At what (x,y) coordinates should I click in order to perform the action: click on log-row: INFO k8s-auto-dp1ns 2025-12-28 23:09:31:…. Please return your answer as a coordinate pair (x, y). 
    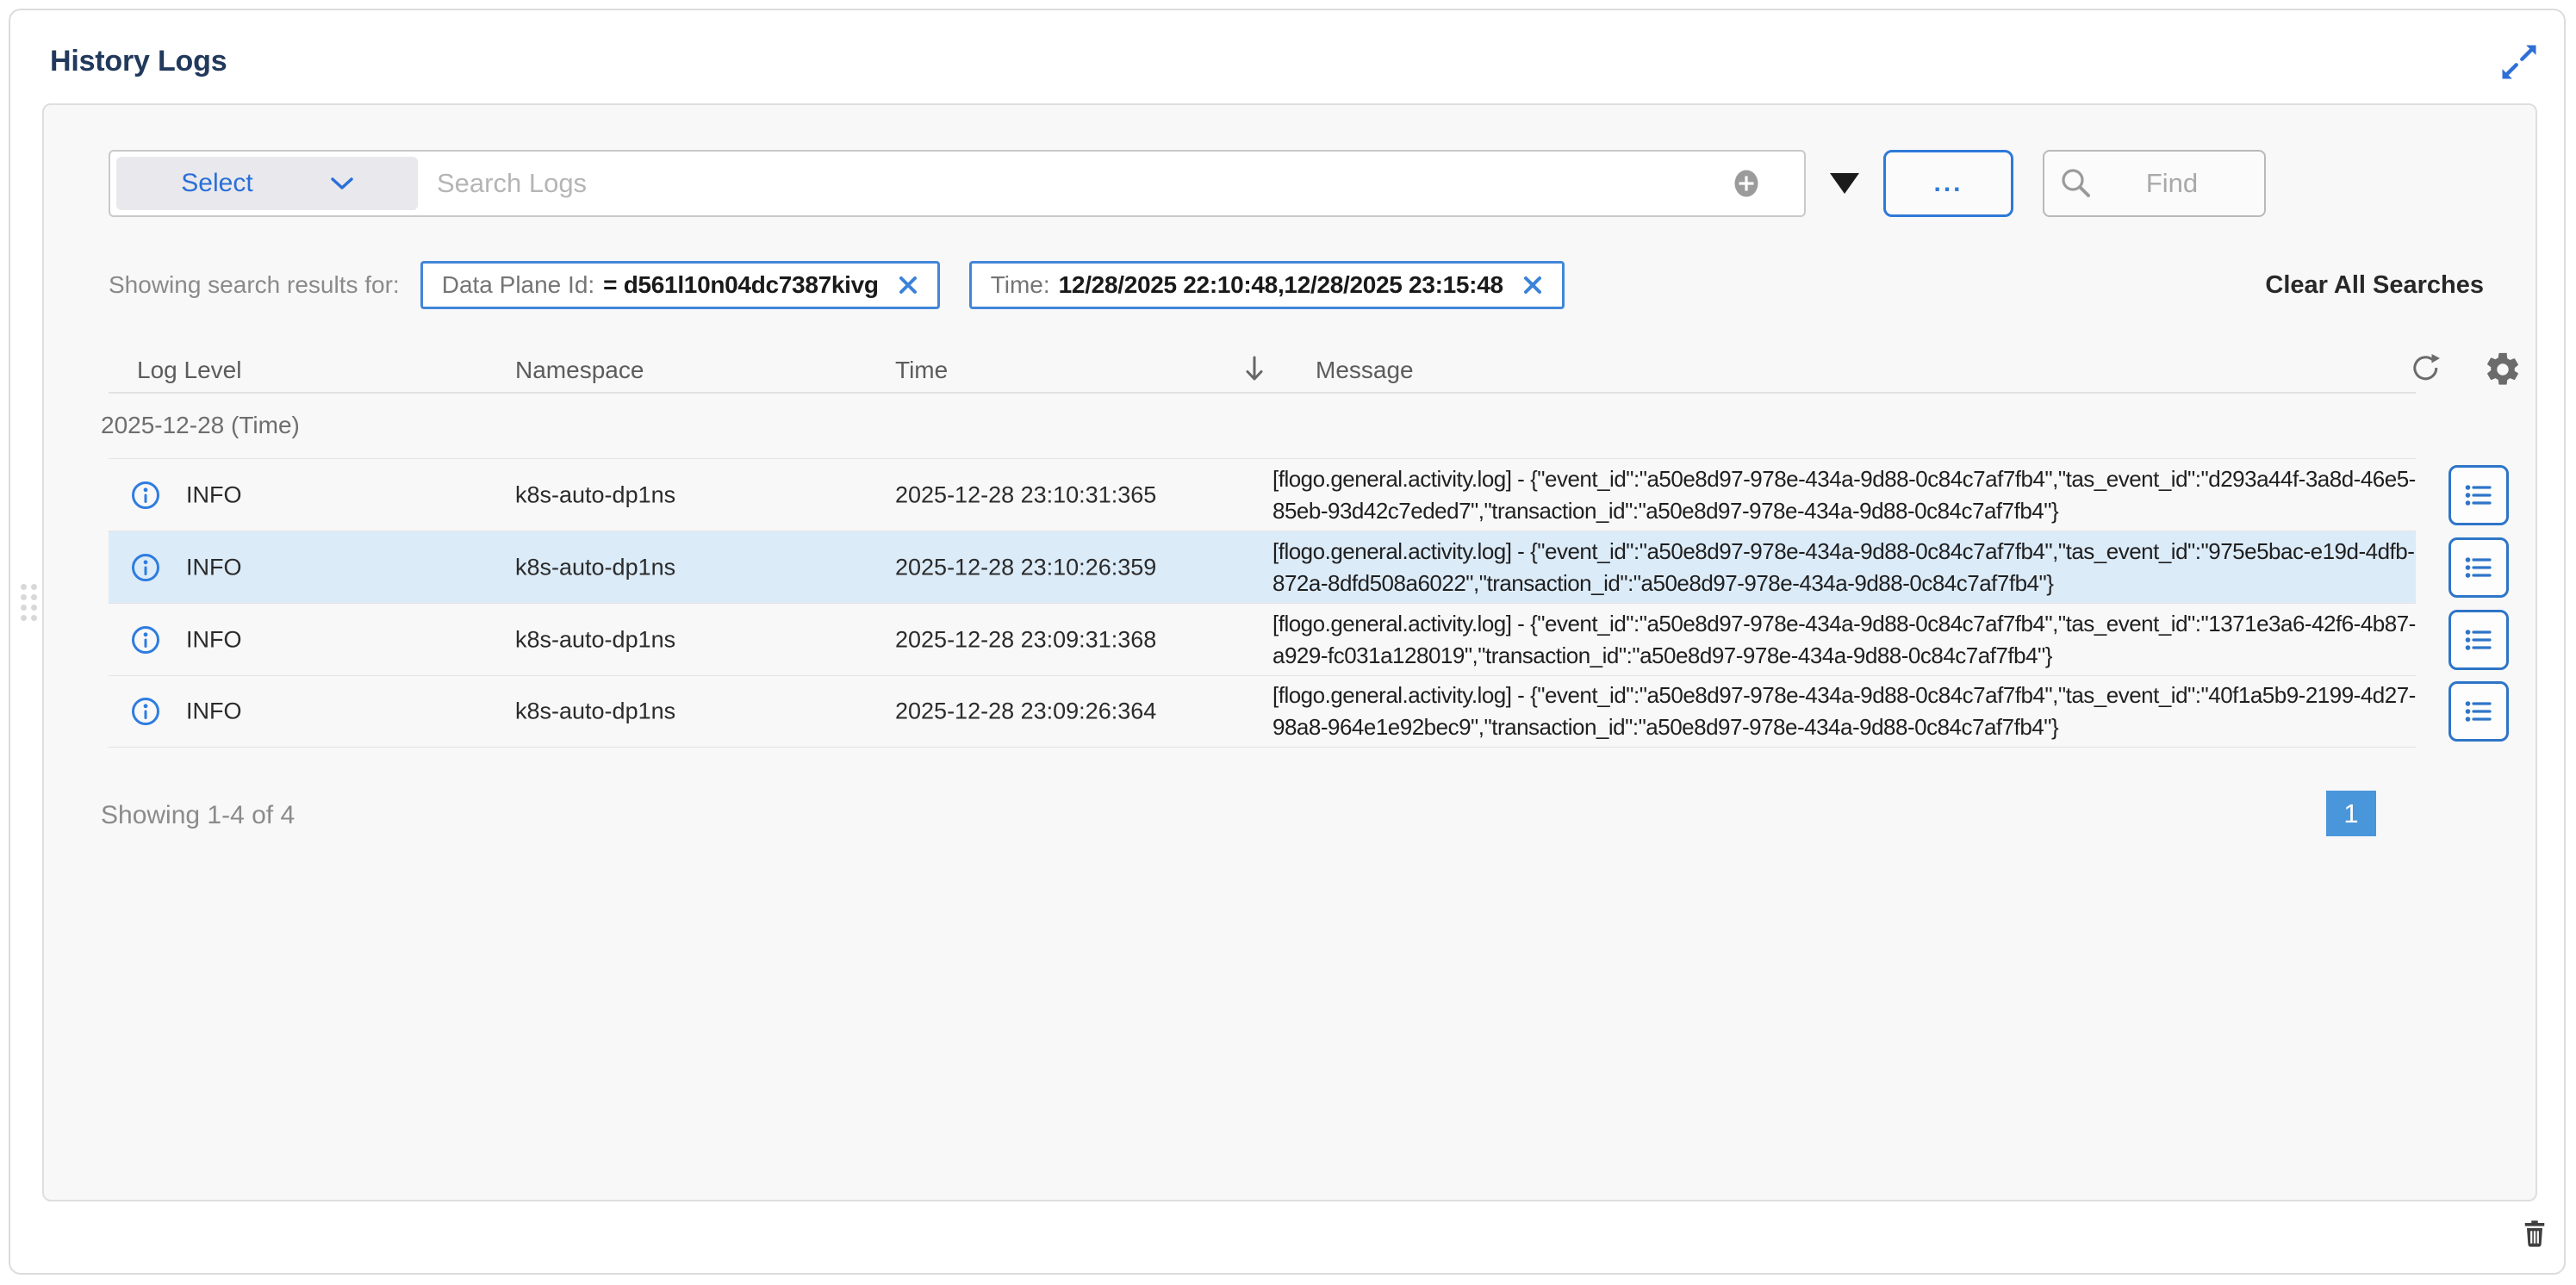
    Looking at the image, I should click on (1309, 639).